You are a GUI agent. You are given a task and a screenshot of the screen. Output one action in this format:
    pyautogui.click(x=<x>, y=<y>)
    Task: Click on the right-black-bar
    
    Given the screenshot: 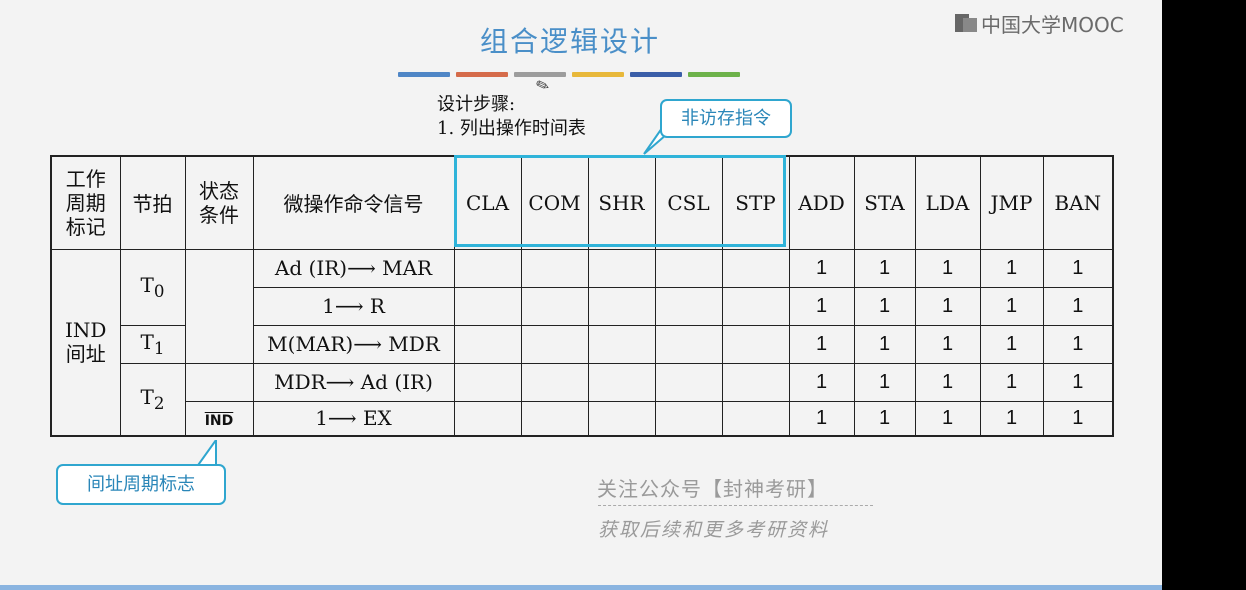 What is the action you would take?
    pyautogui.click(x=1204, y=295)
    